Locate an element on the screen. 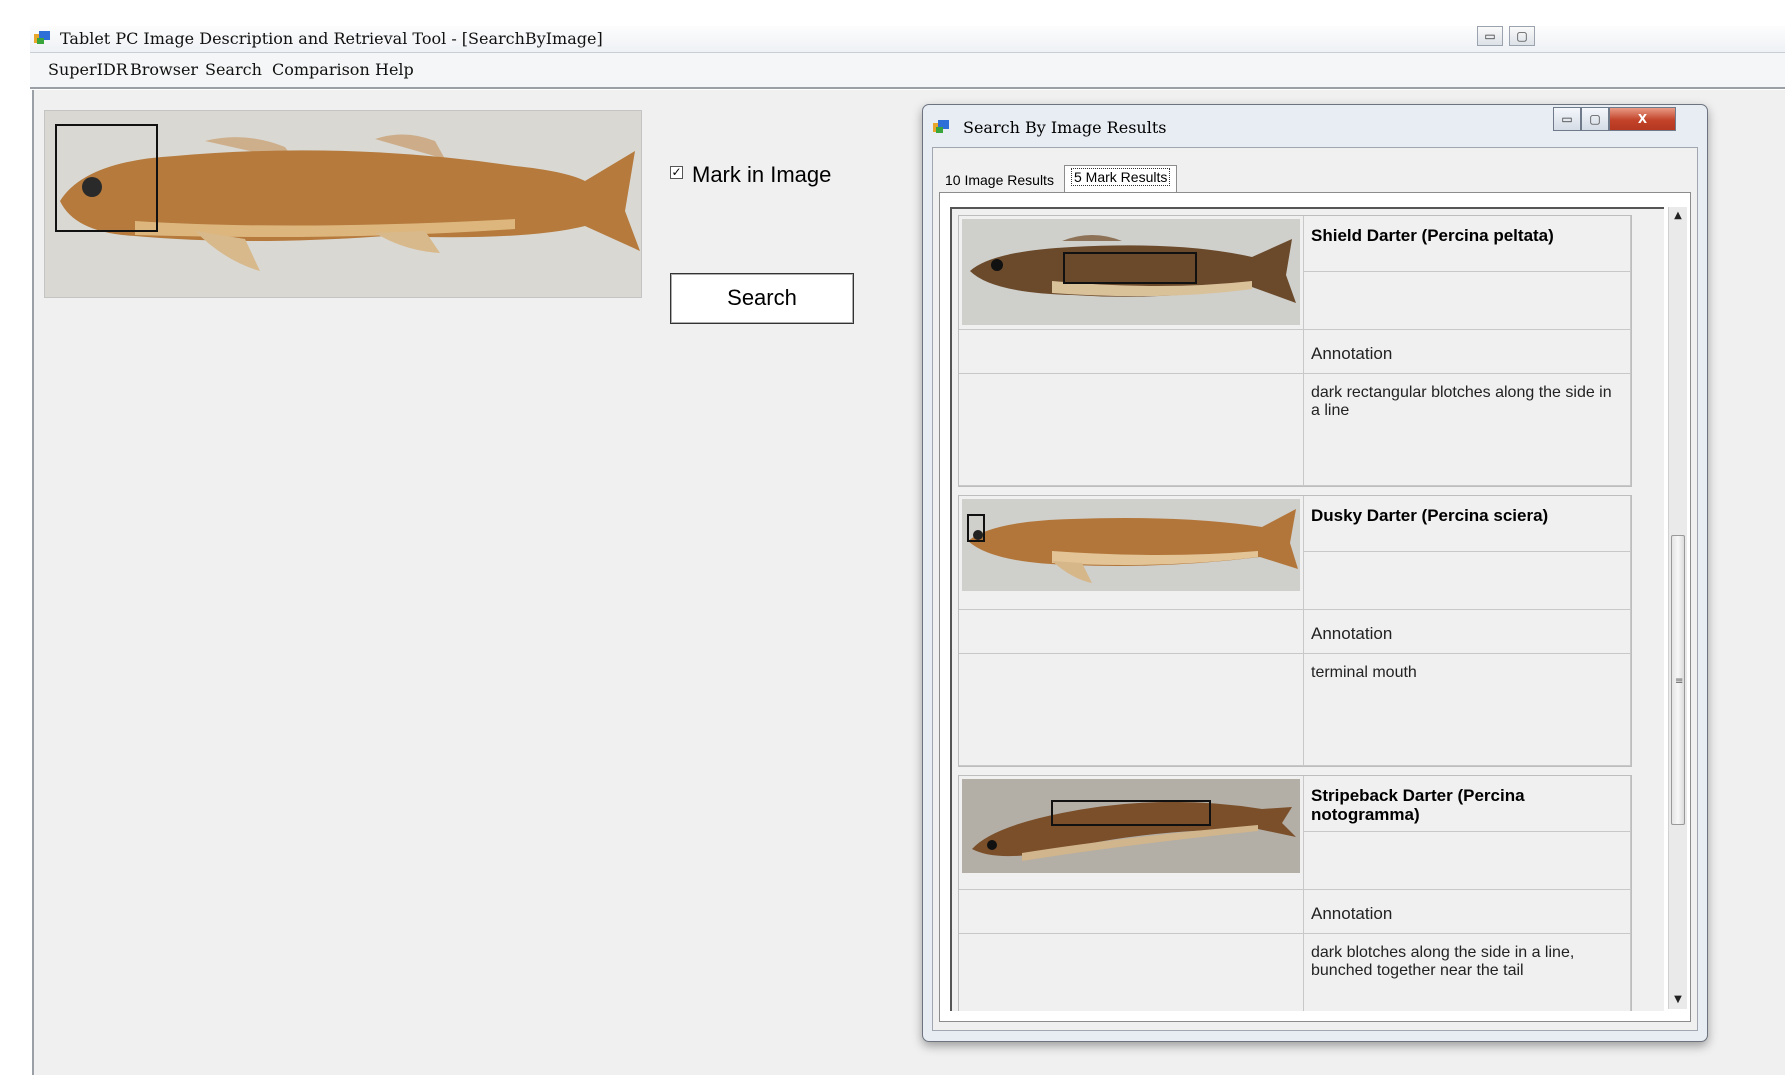  minimize-icon: ▭ is located at coordinates (1490, 36).